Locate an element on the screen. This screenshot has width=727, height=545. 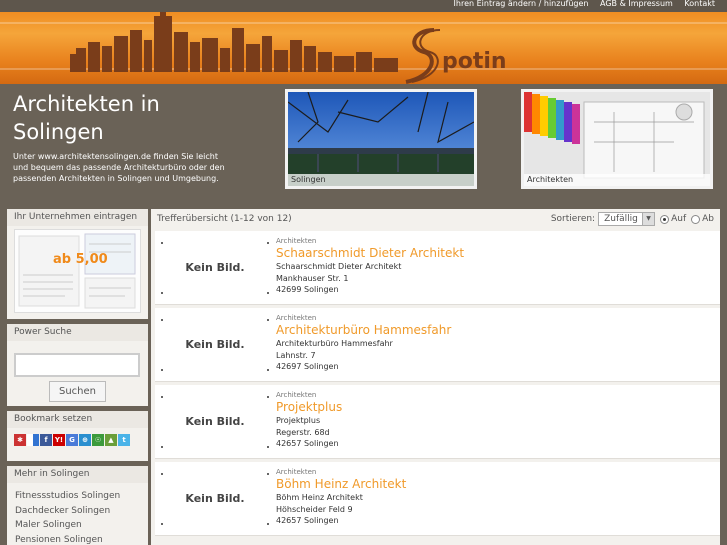
sort-value: Zufällig is located at coordinates (621, 219).